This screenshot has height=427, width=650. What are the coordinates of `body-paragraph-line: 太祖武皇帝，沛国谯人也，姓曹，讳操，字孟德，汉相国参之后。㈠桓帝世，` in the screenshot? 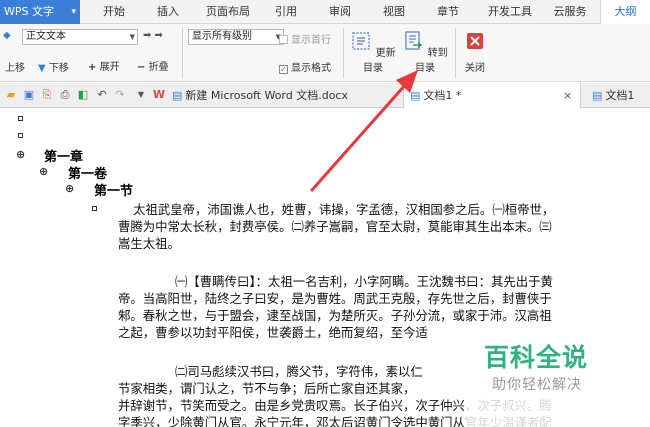 It's located at (344, 209).